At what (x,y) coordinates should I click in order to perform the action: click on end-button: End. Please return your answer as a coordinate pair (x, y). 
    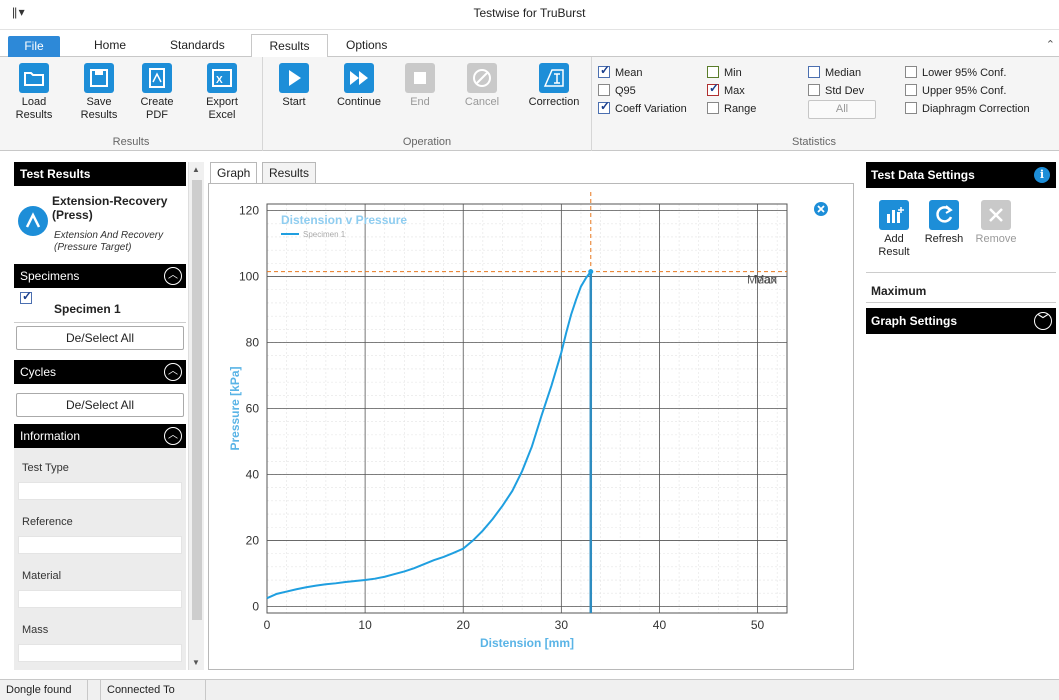
    Looking at the image, I should click on (420, 86).